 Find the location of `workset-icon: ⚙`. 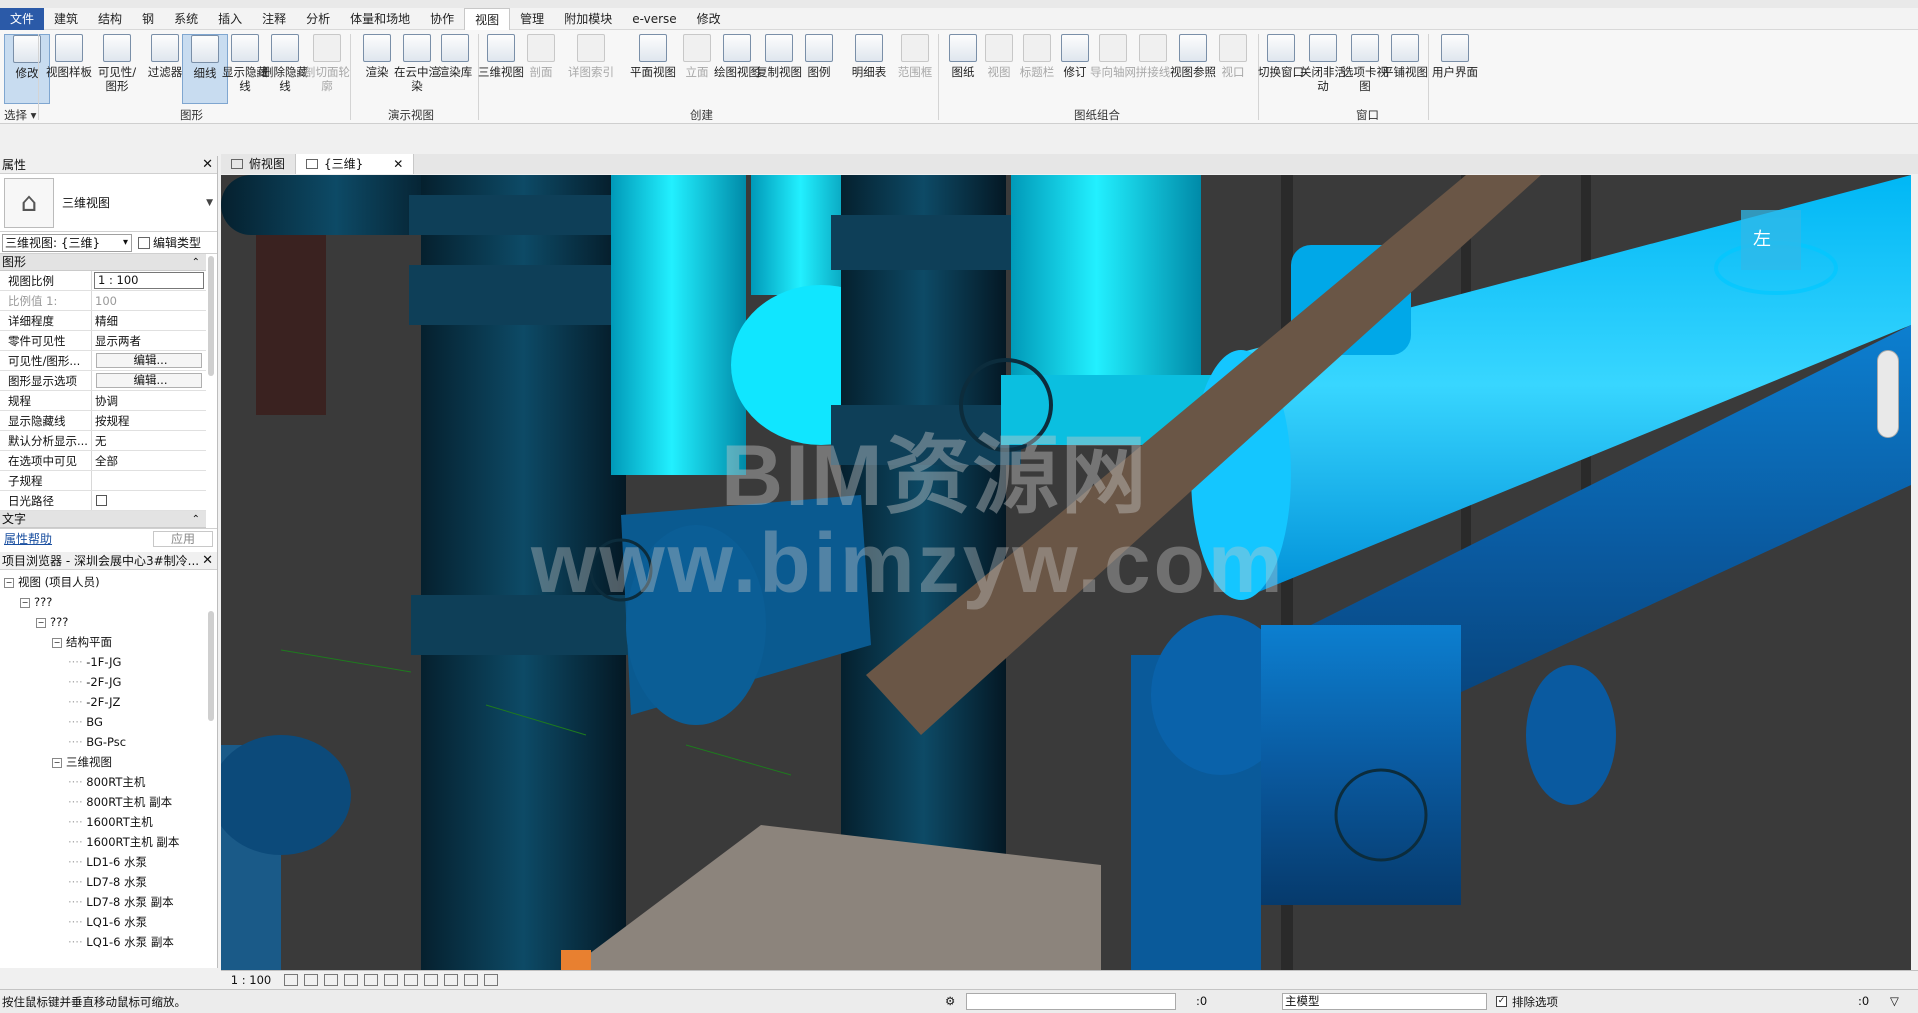

workset-icon: ⚙ is located at coordinates (950, 1001).